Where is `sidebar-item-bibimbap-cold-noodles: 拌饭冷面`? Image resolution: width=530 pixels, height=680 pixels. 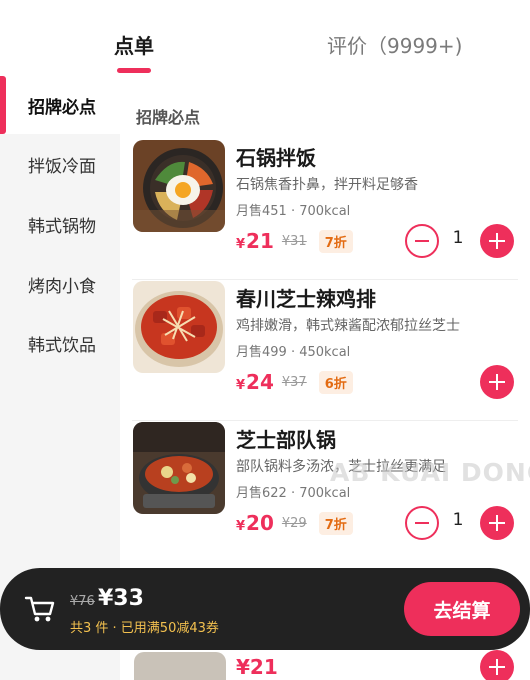
sidebar-item-bibimbap-cold-noodles: 拌饭冷面 is located at coordinates (60, 164).